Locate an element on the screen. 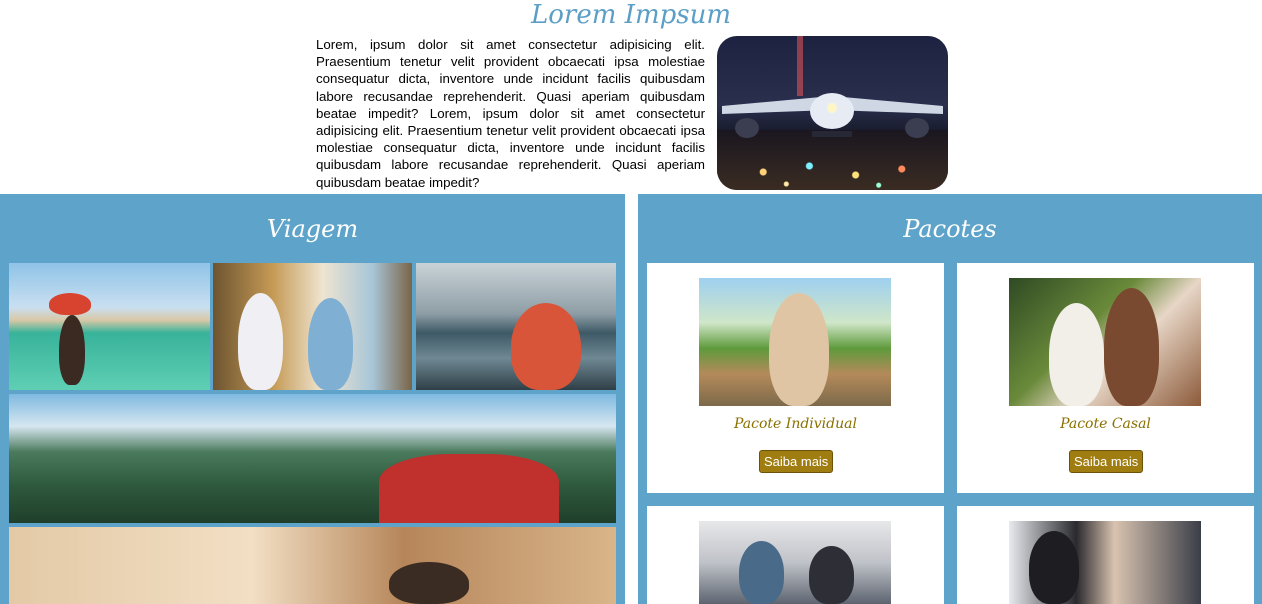  camera-couple-photo is located at coordinates (312, 326).